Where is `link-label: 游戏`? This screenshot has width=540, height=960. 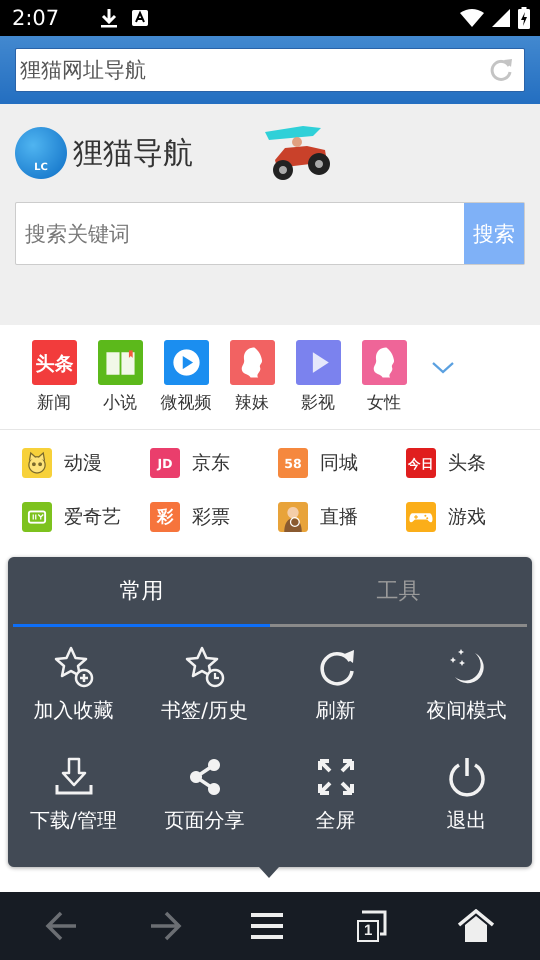 link-label: 游戏 is located at coordinates (467, 517).